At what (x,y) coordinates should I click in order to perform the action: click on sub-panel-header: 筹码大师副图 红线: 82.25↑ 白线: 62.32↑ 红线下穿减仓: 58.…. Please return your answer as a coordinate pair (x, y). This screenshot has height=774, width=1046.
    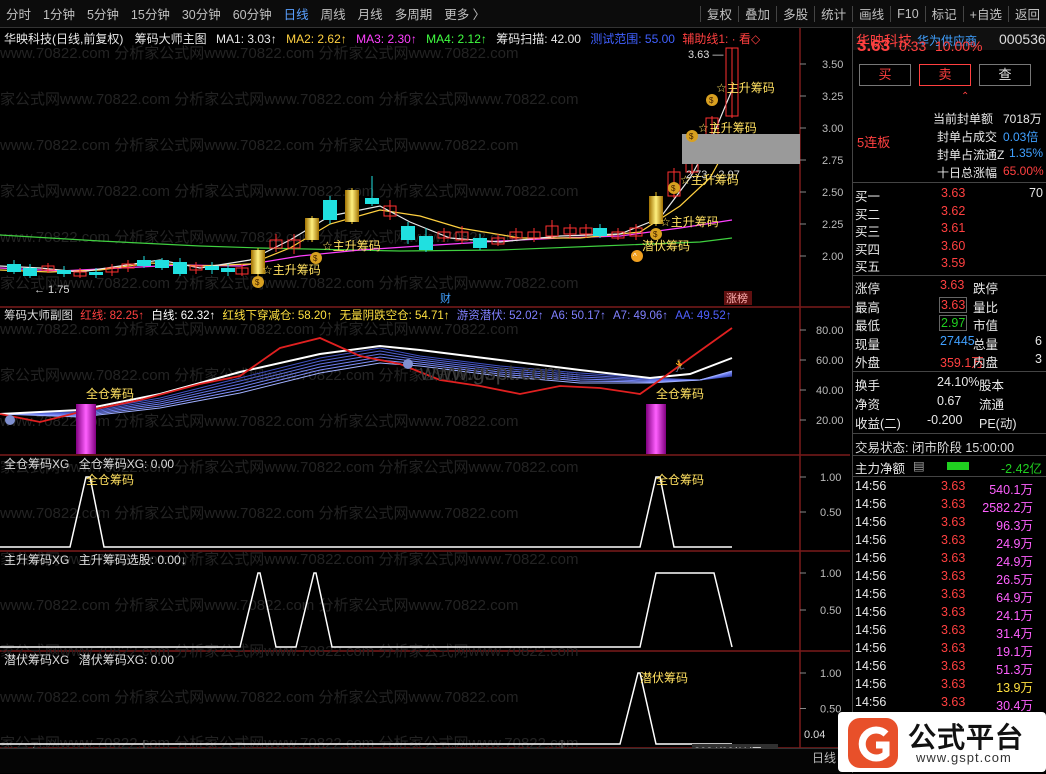
    Looking at the image, I should click on (367, 315).